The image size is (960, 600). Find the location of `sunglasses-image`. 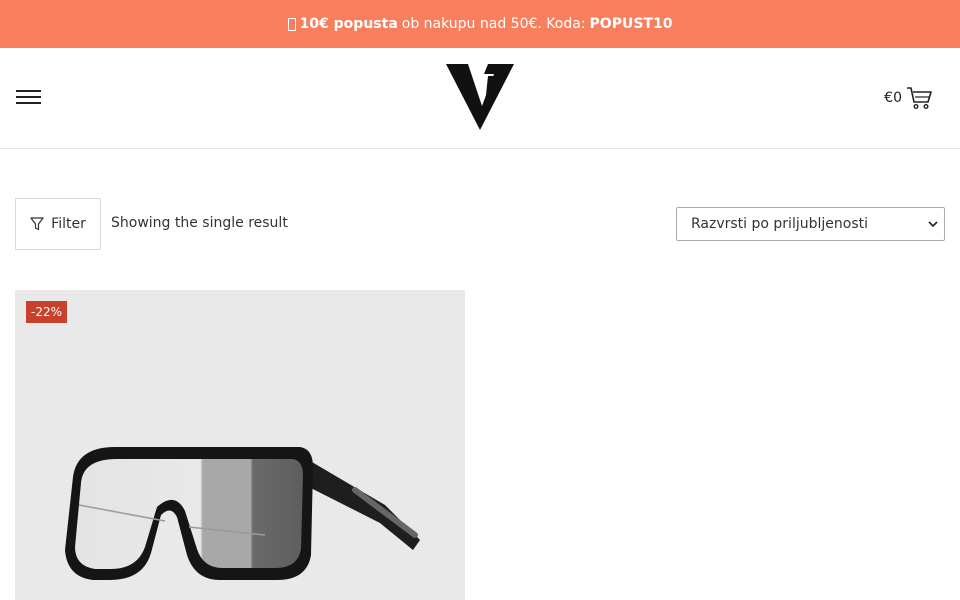

sunglasses-image is located at coordinates (242, 510).